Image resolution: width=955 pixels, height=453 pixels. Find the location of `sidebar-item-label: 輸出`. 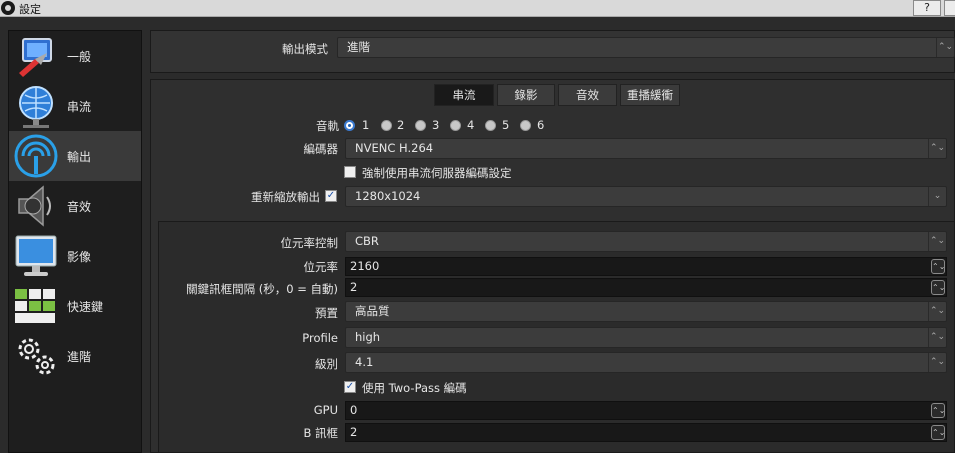

sidebar-item-label: 輸出 is located at coordinates (79, 157).